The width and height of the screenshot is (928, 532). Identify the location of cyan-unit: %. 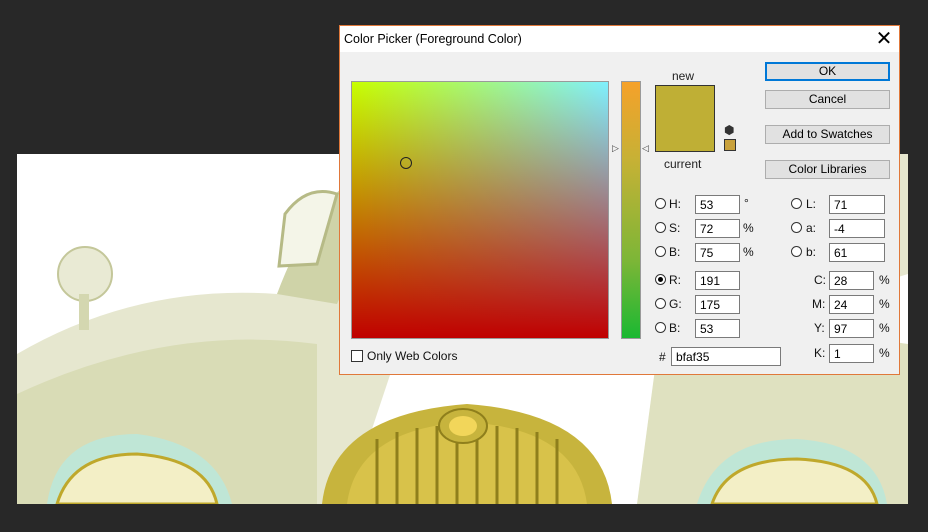
(884, 280).